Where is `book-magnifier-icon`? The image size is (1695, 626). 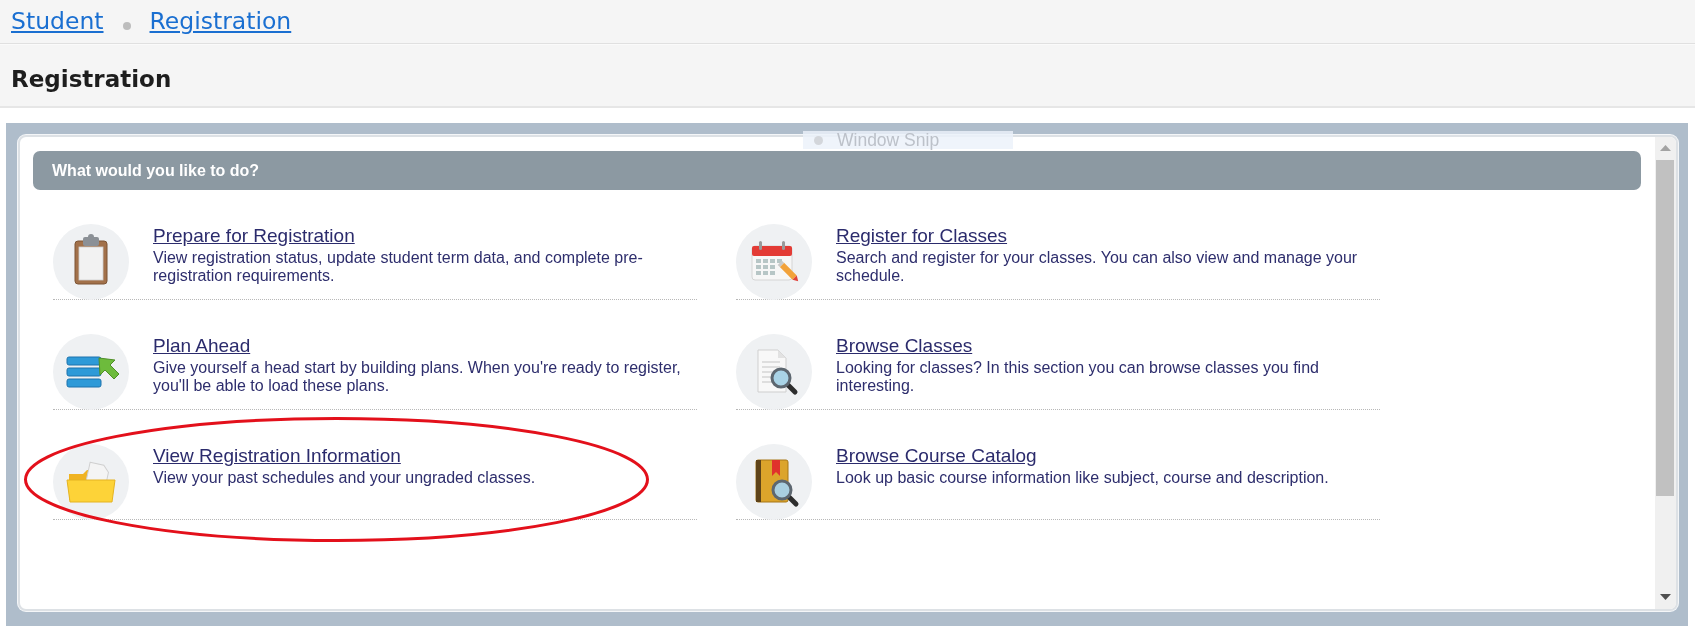
book-magnifier-icon is located at coordinates (774, 482).